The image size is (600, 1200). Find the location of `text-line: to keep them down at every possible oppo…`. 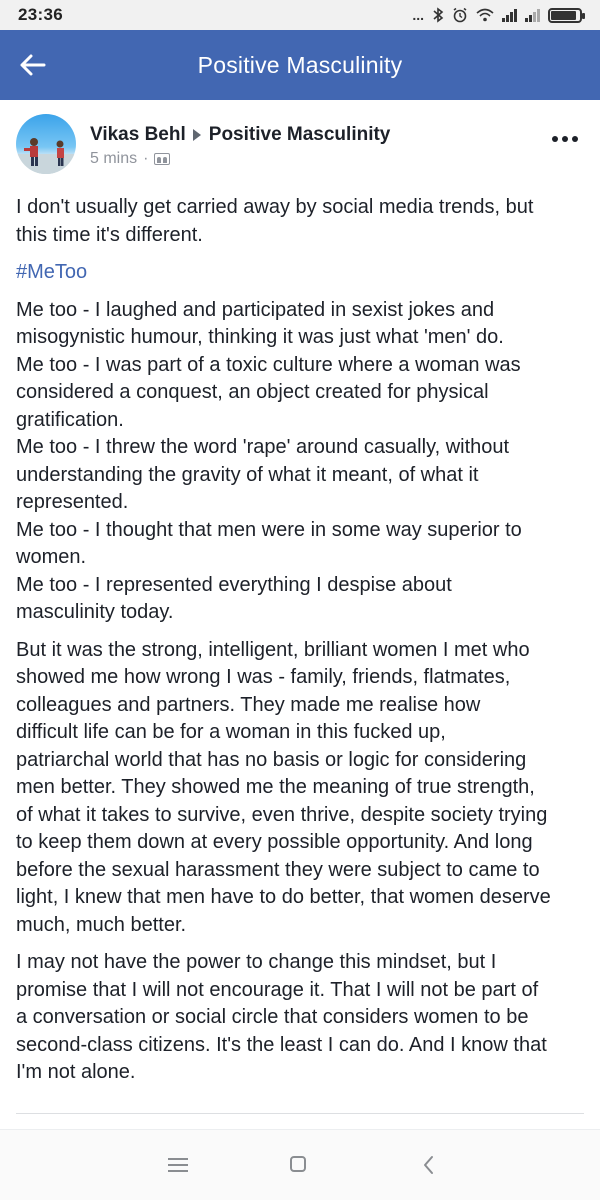

text-line: to keep them down at every possible oppo… is located at coordinates (274, 842).